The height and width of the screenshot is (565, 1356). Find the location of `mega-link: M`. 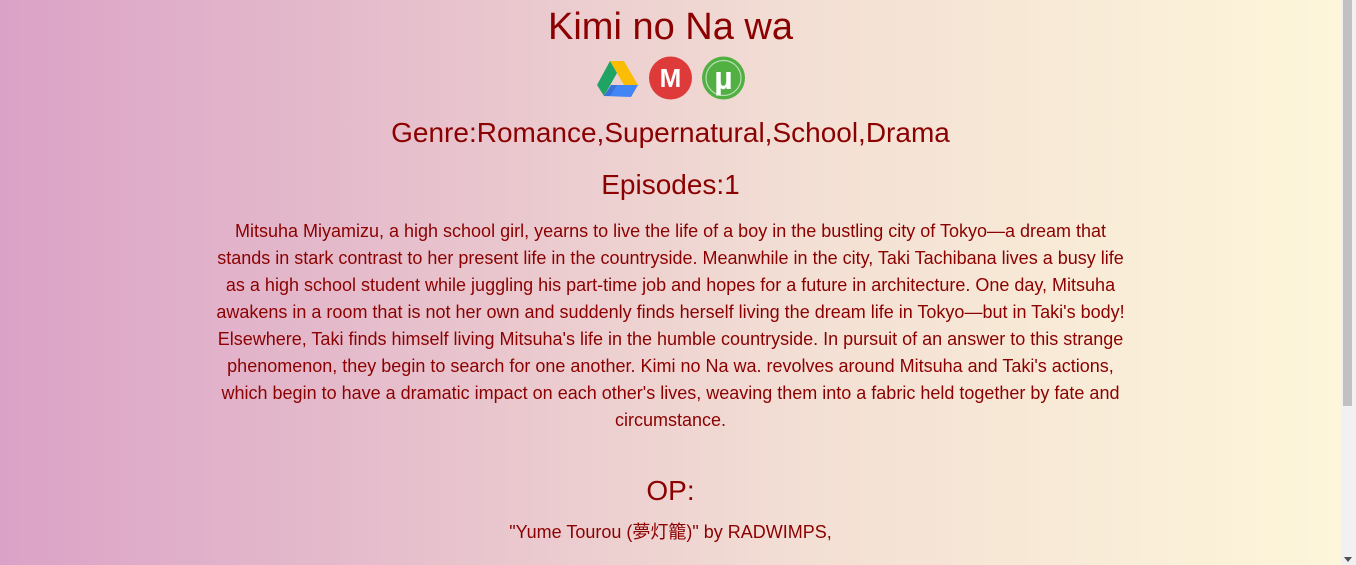

mega-link: M is located at coordinates (670, 78).